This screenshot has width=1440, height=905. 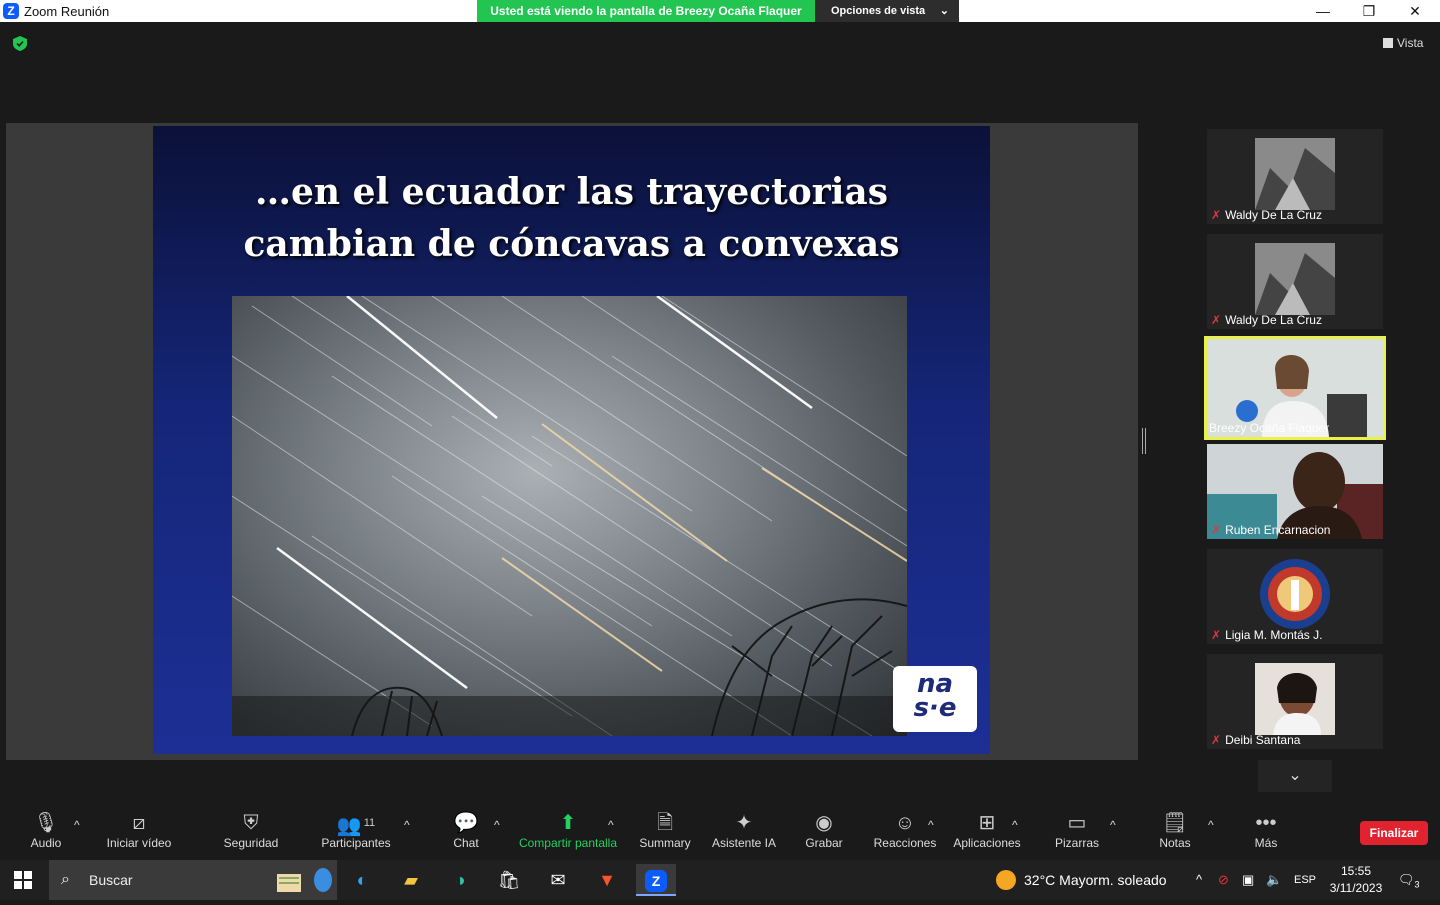 What do you see at coordinates (611, 825) in the screenshot?
I see `share-options-caret: ^` at bounding box center [611, 825].